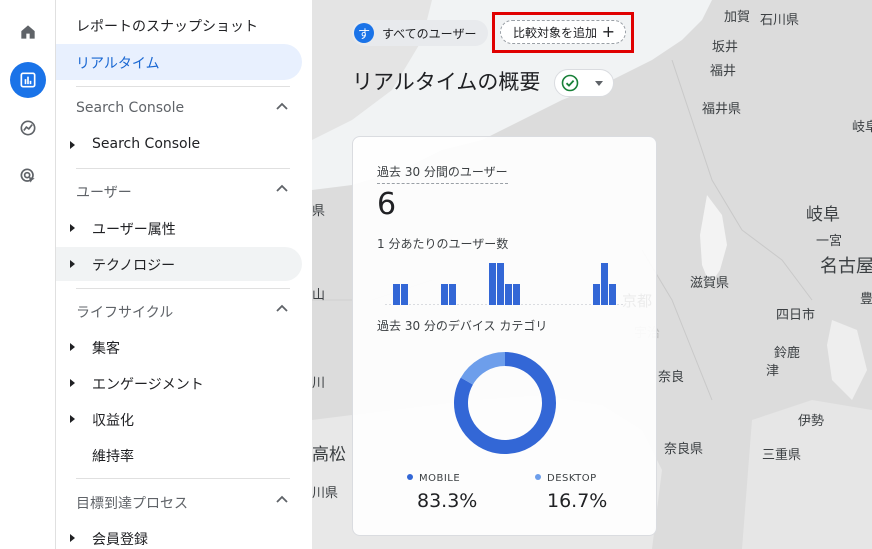  I want to click on nav-item-label: 集客, so click(106, 349).